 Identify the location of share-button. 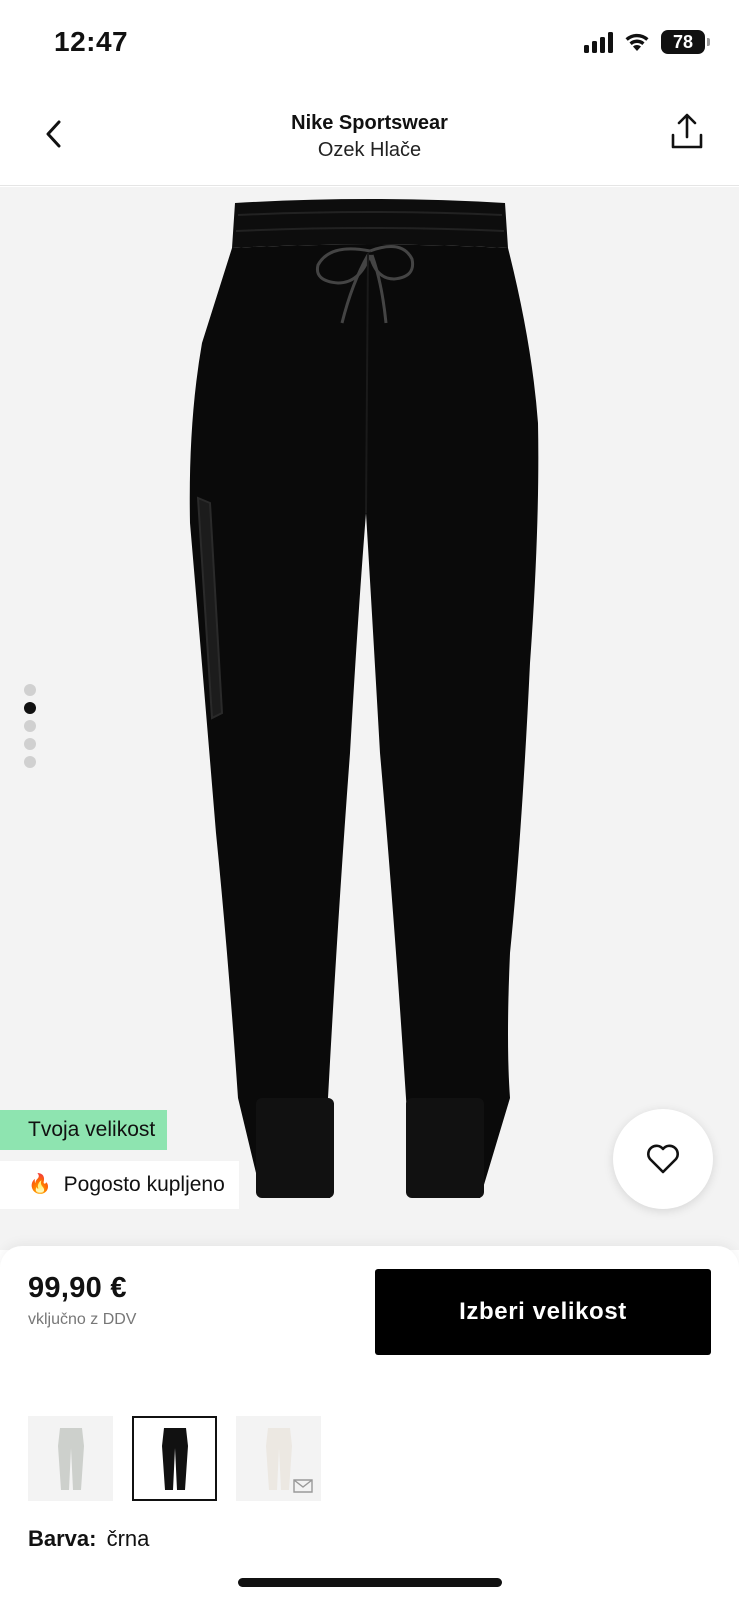
(687, 132).